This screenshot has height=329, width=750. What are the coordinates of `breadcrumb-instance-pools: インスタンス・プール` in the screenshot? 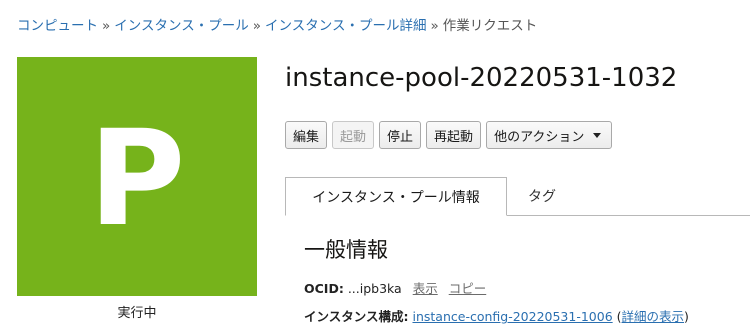 It's located at (181, 26).